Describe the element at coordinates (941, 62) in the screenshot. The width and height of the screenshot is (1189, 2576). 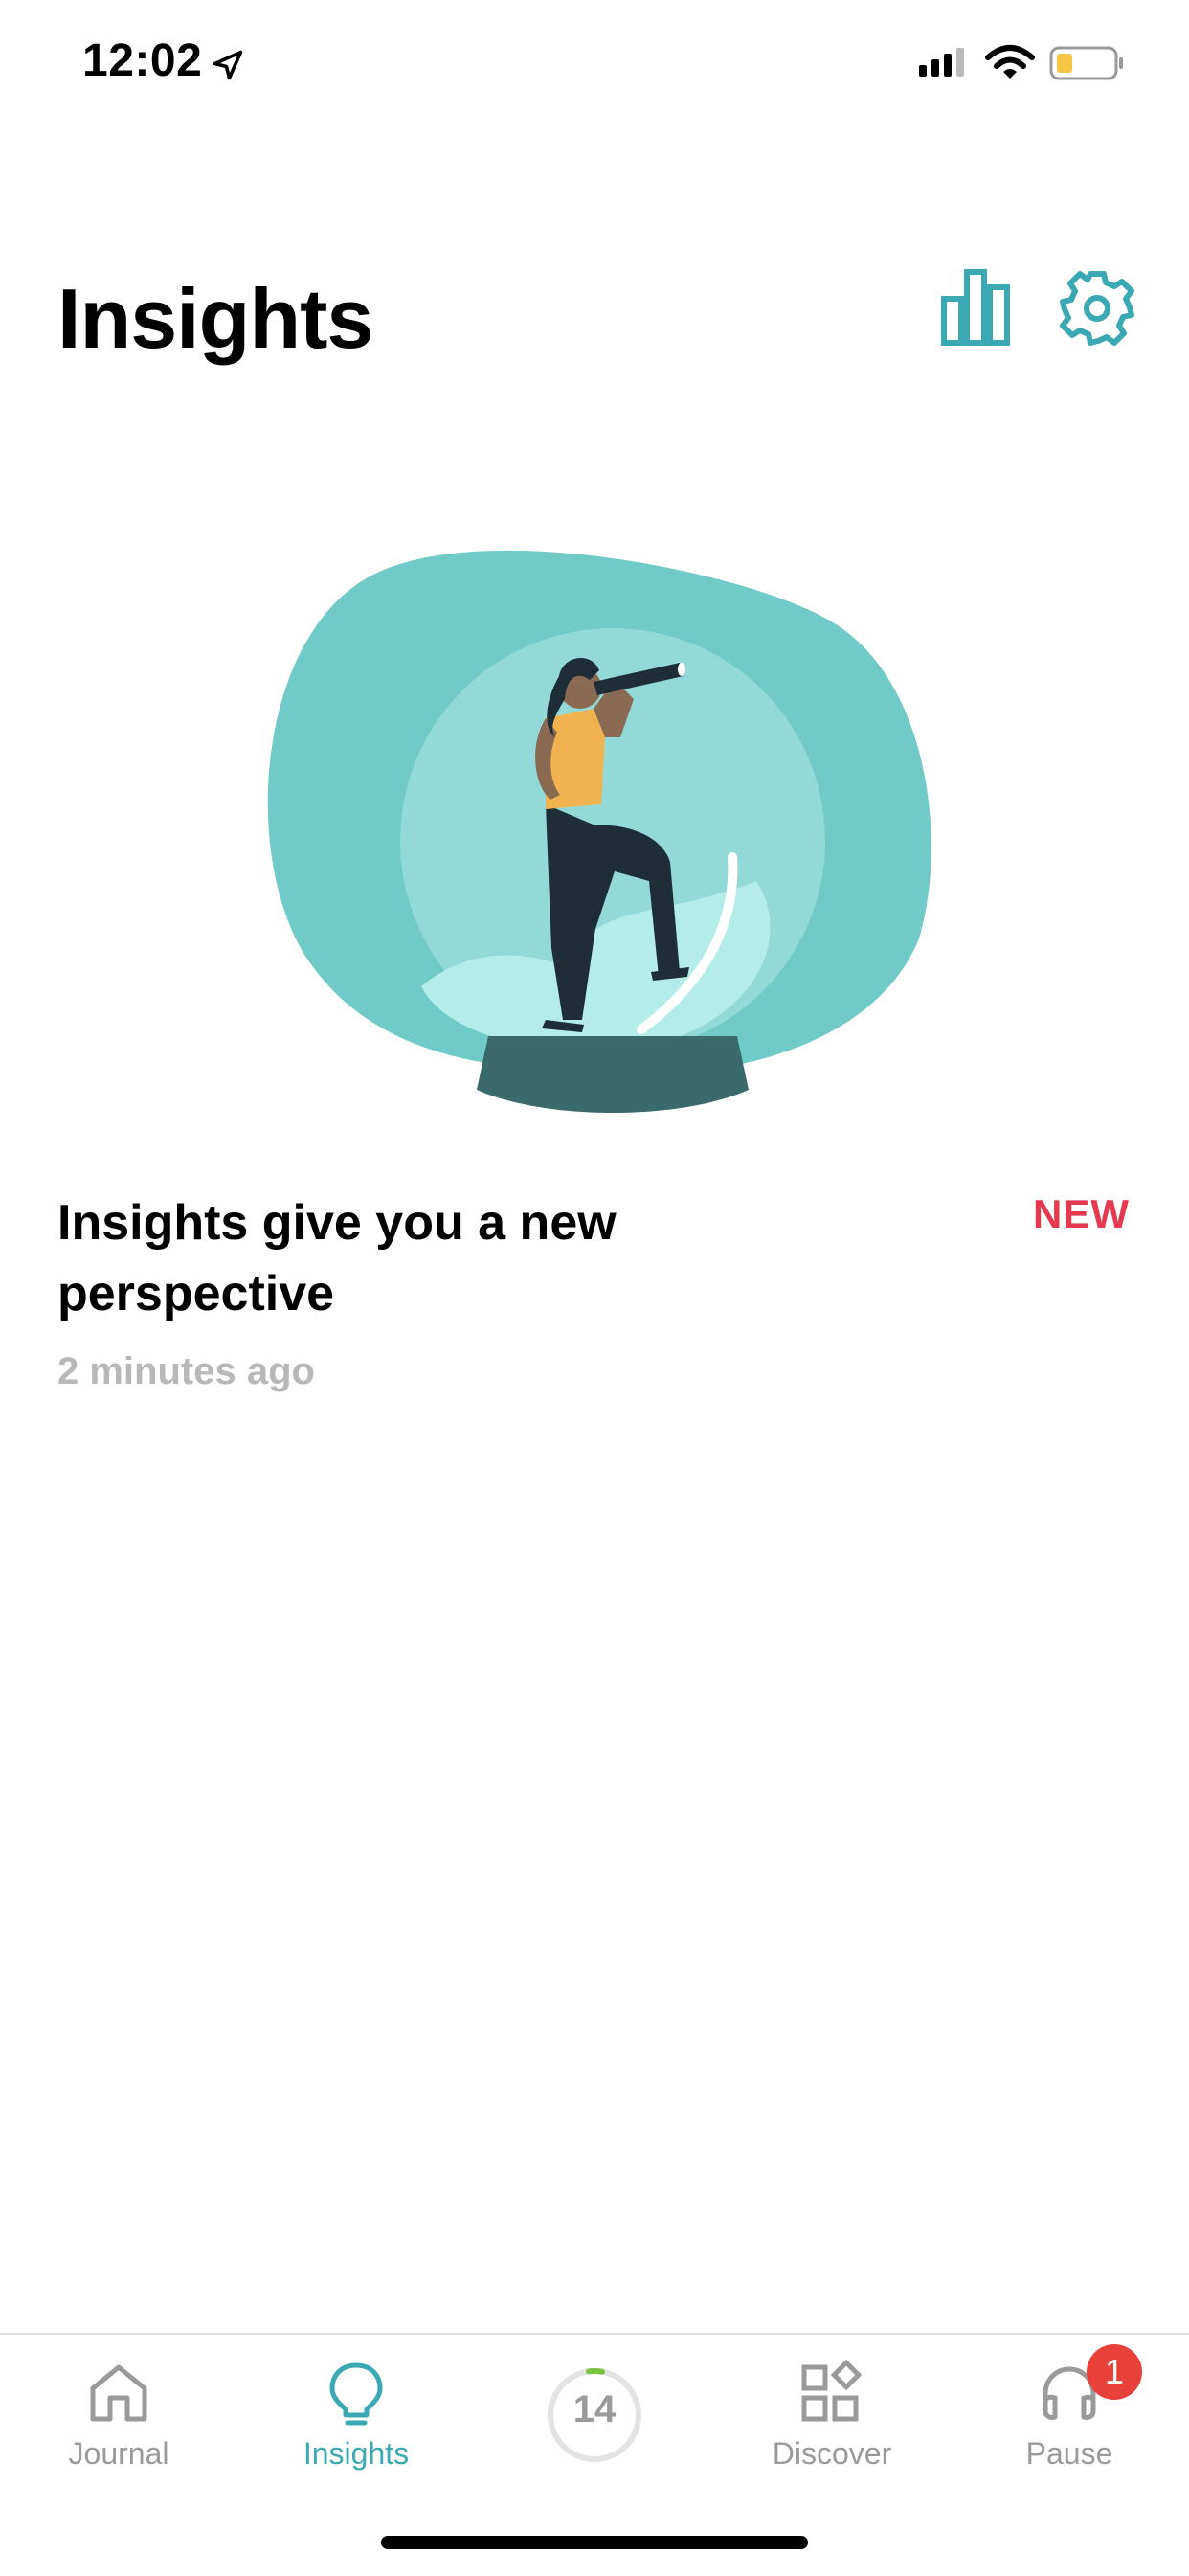
I see `signal-icon` at that location.